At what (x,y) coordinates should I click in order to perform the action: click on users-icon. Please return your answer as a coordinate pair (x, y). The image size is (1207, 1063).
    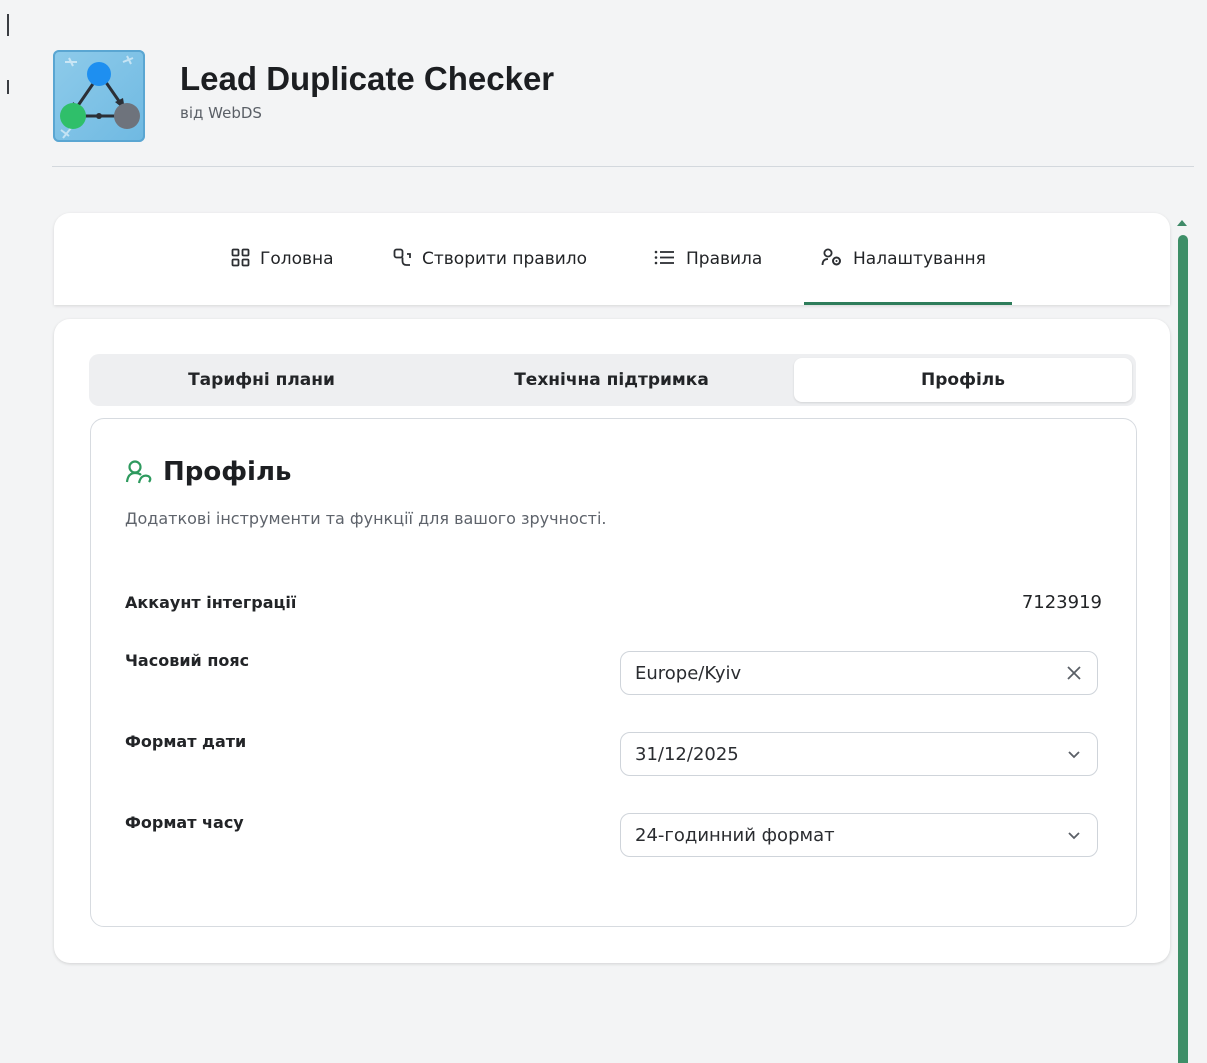
    Looking at the image, I should click on (139, 472).